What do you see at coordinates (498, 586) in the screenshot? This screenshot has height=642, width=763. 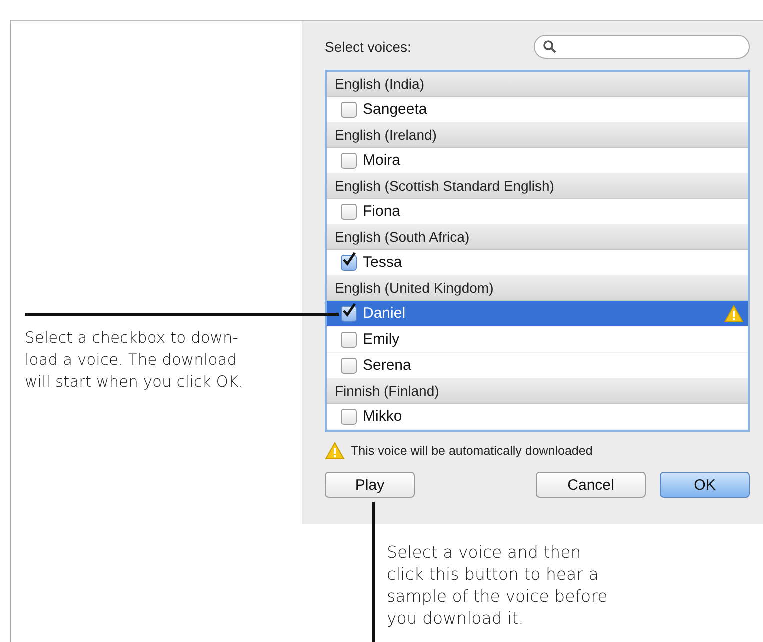 I see `callout-text: Select a voice and then click this button to hear a sample of the voice before you download it.` at bounding box center [498, 586].